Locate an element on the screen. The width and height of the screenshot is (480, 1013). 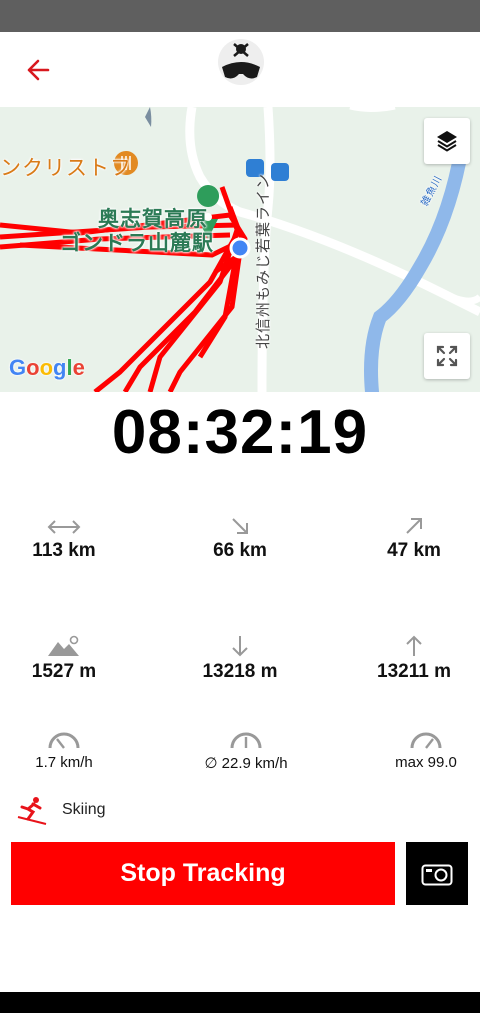
horizontal-arrows-icon is located at coordinates (64, 527).